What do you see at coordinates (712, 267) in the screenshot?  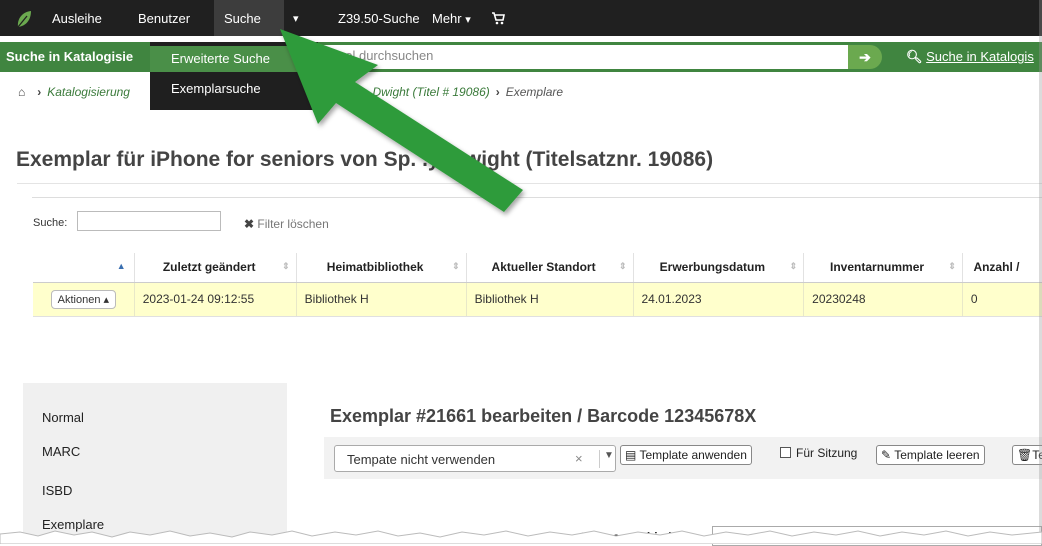 I see `column-label: Erwerbungsdatum` at bounding box center [712, 267].